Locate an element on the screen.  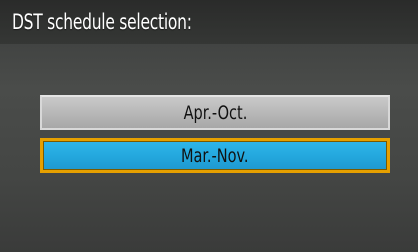
page-title: DST schedule selection: is located at coordinates (102, 22).